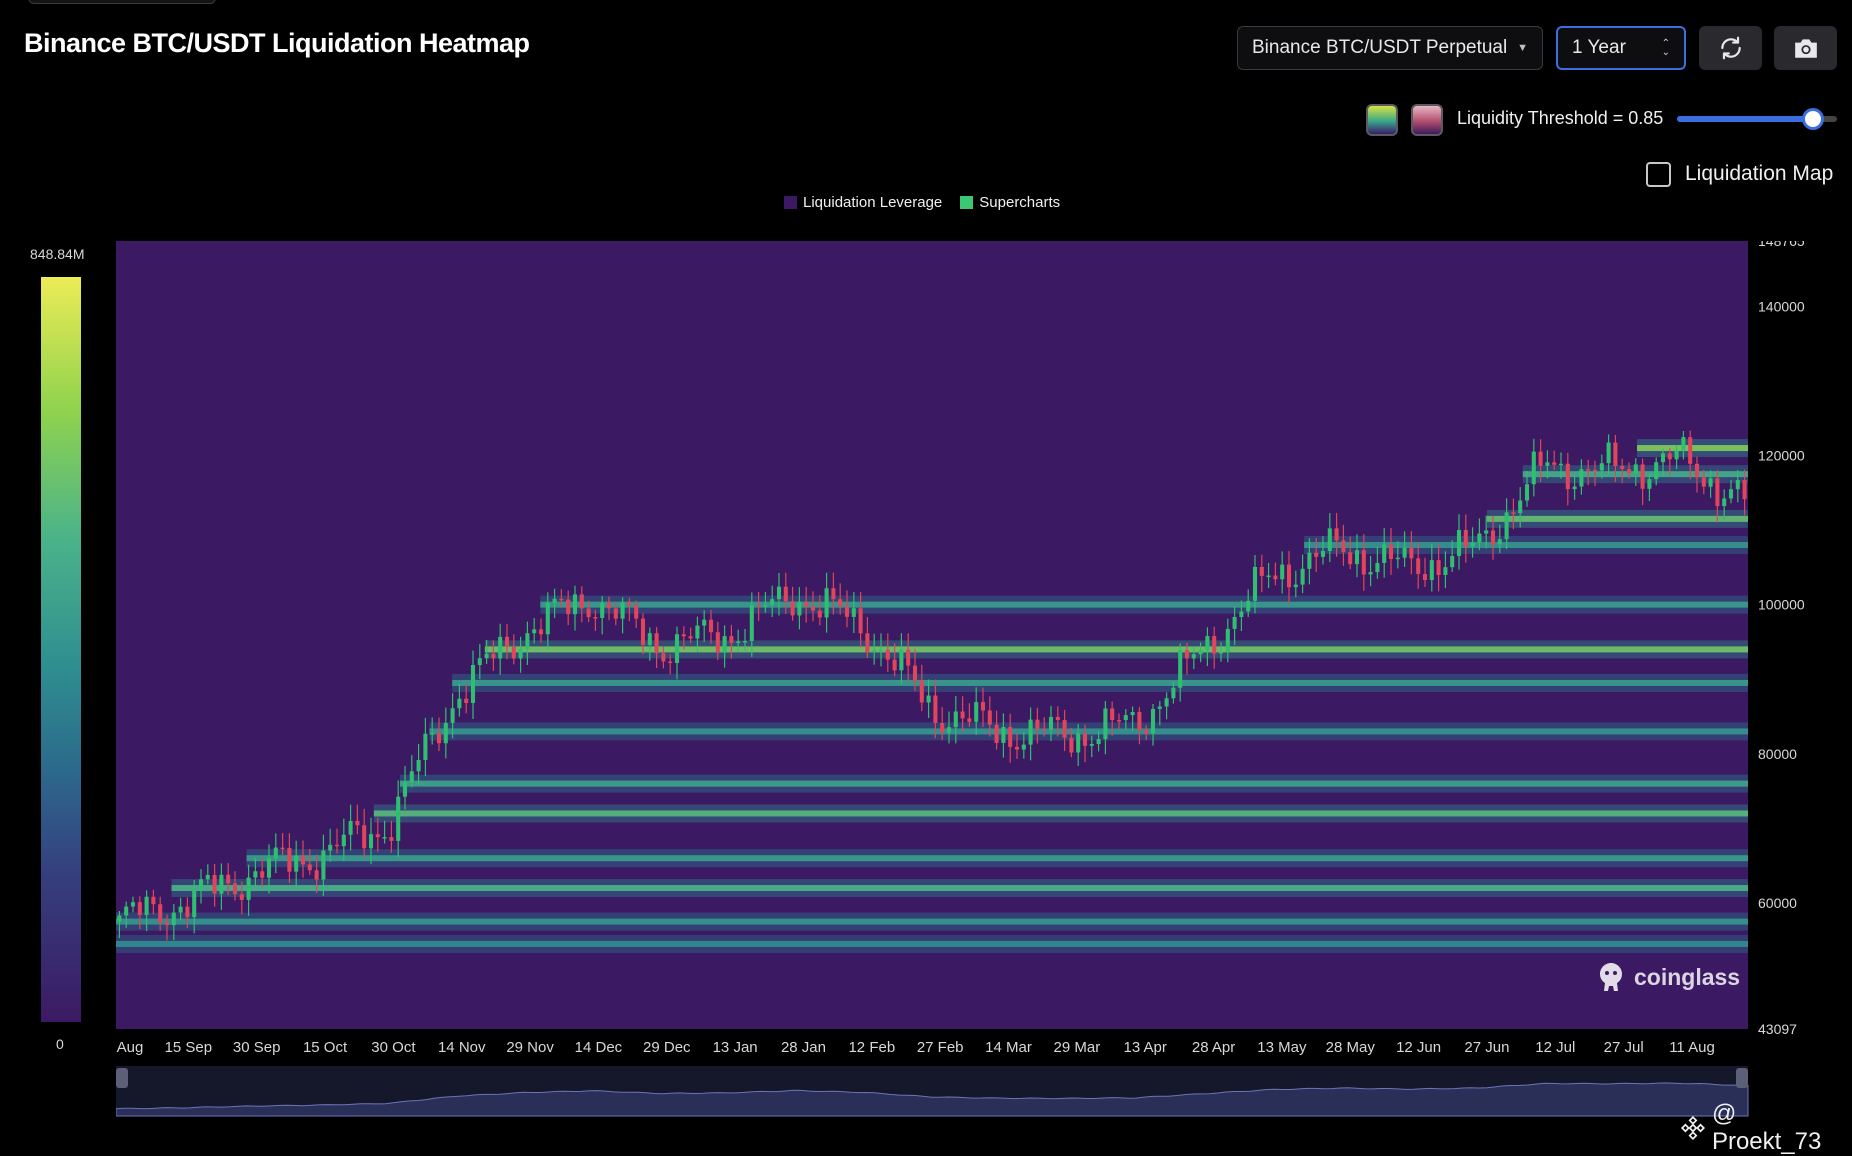  I want to click on screenshot-button, so click(1805, 48).